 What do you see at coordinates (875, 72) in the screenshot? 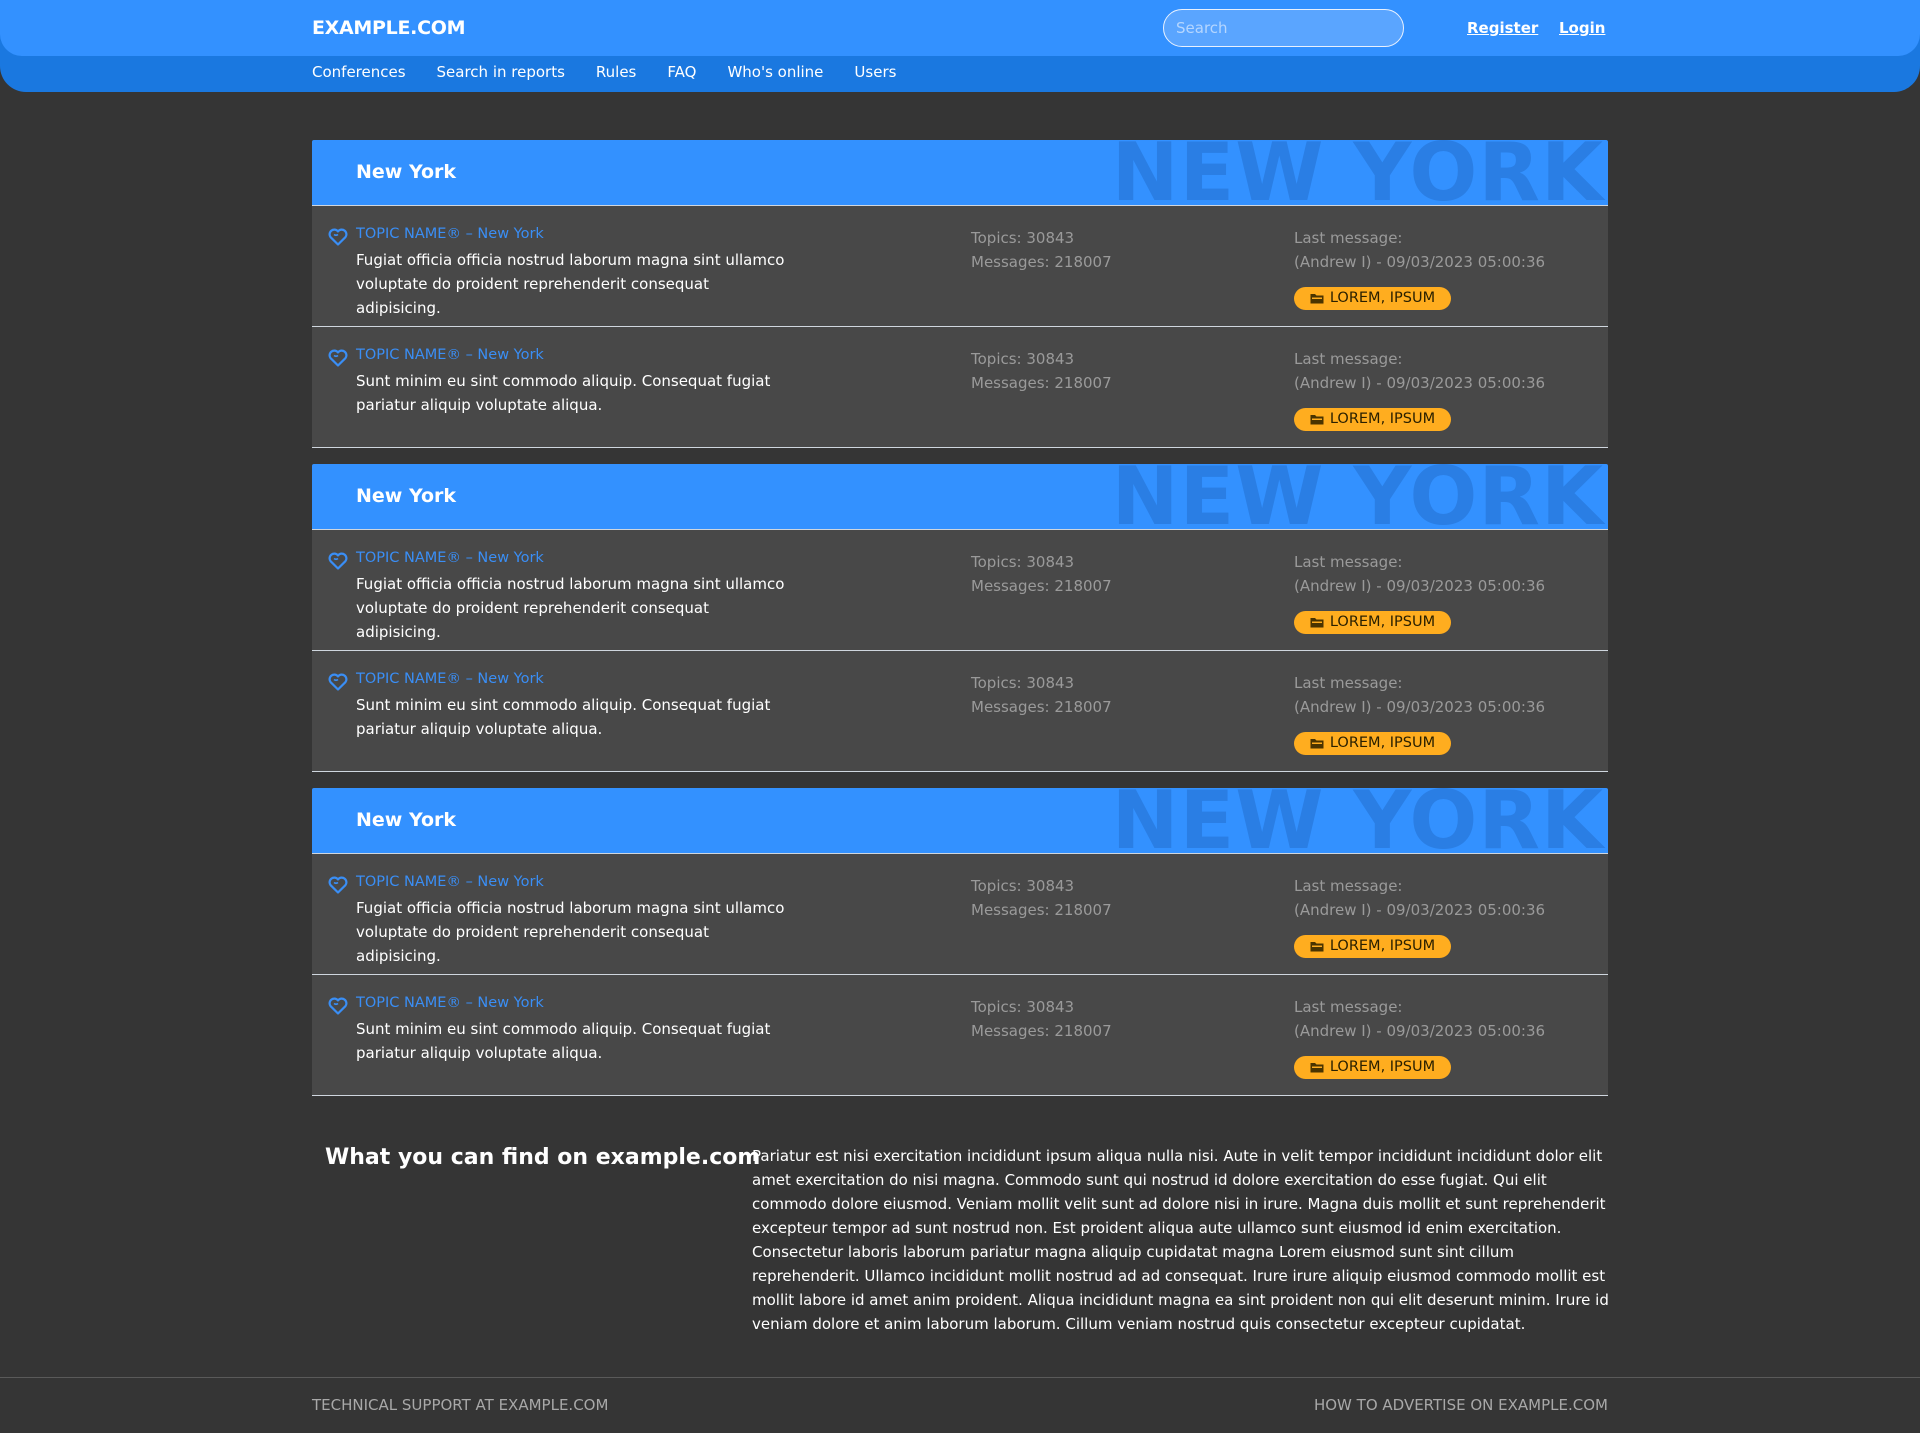
I see `nav-users: Users` at bounding box center [875, 72].